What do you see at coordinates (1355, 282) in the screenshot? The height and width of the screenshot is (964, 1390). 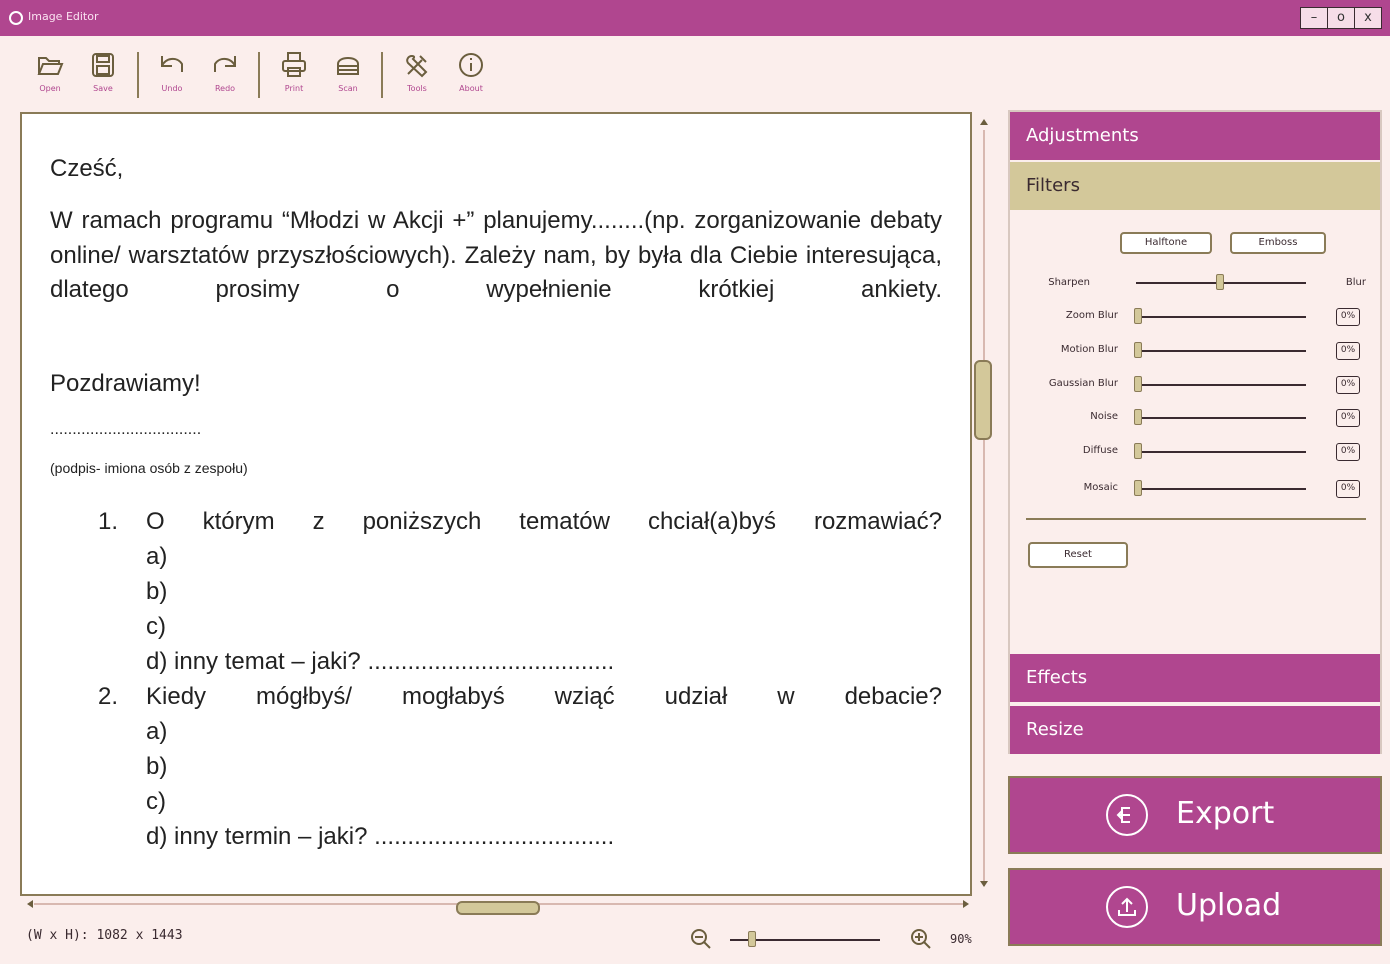 I see `blur-label: Blur` at bounding box center [1355, 282].